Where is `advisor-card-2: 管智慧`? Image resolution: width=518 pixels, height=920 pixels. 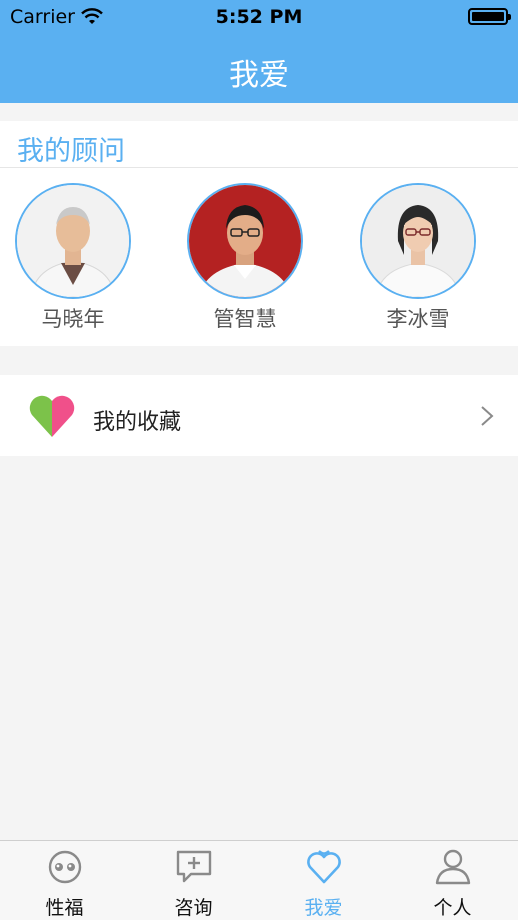 advisor-card-2: 管智慧 is located at coordinates (245, 258).